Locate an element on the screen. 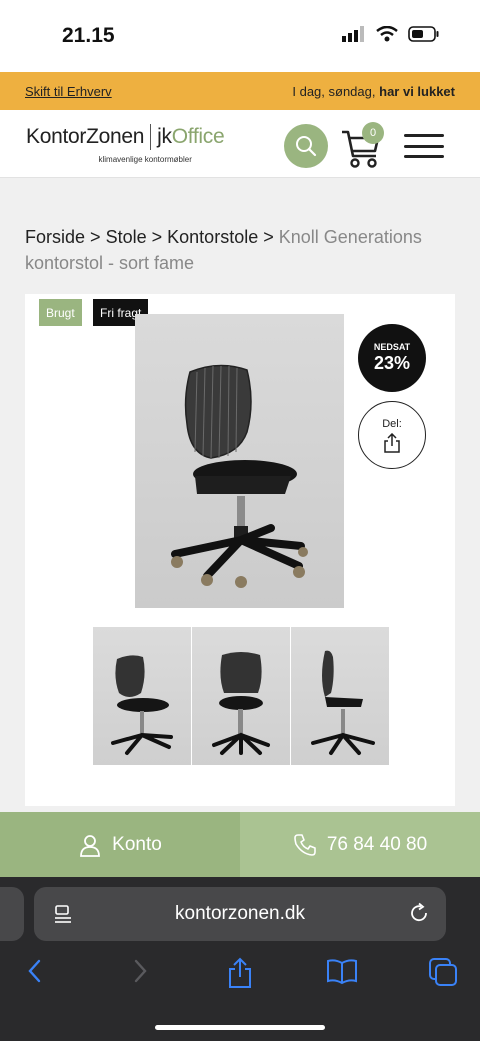  logo-jk: jk is located at coordinates (164, 136).